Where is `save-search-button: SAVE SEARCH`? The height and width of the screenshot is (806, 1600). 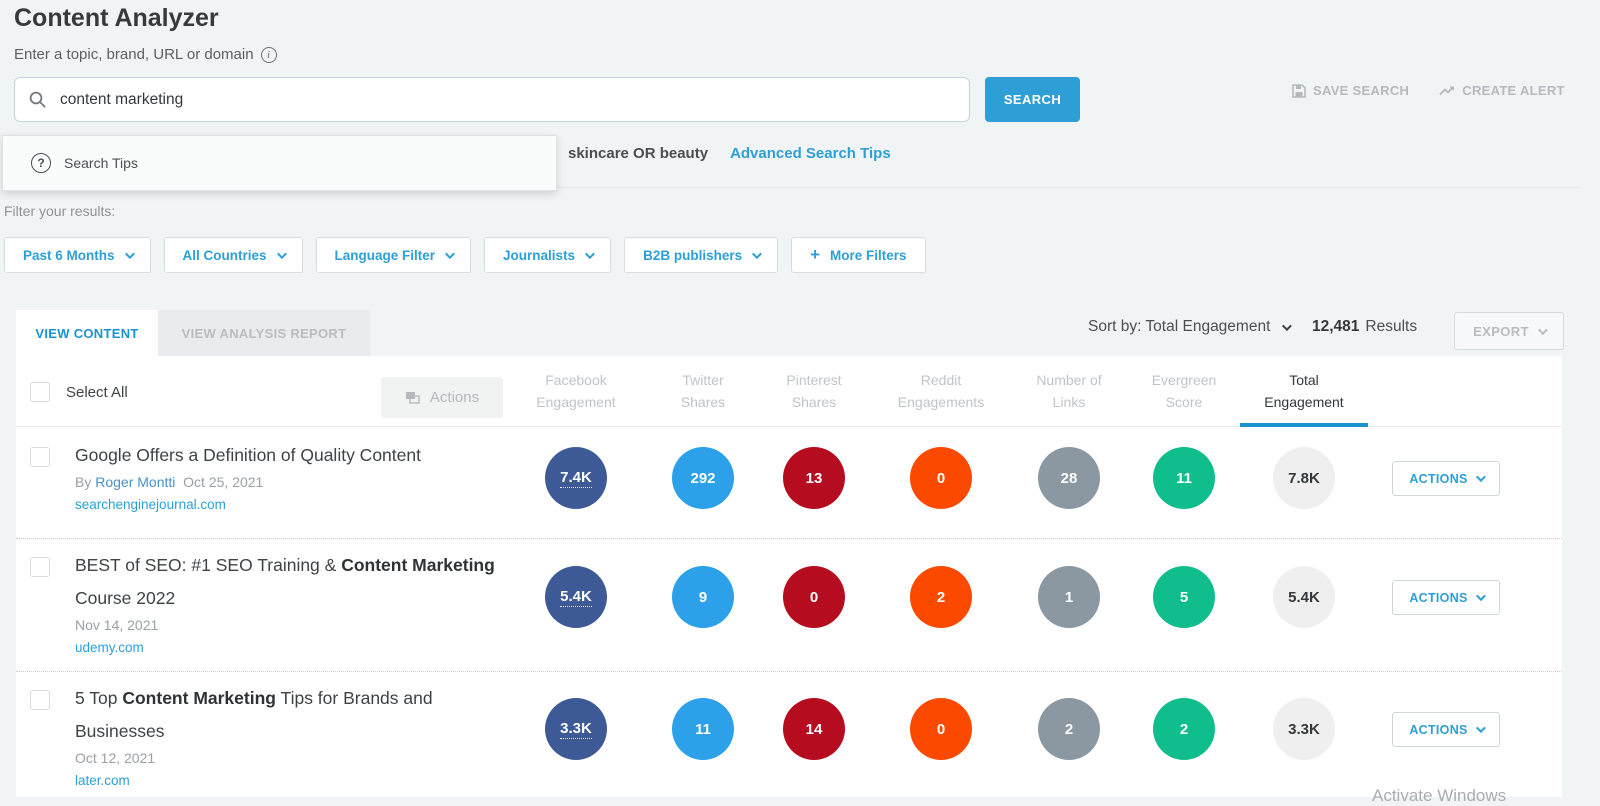 save-search-button: SAVE SEARCH is located at coordinates (1350, 90).